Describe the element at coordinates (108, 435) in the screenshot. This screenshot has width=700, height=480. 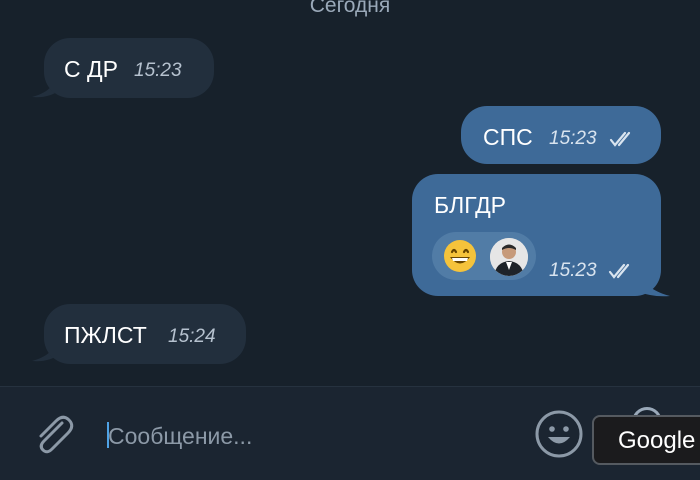
I see `text-cursor` at that location.